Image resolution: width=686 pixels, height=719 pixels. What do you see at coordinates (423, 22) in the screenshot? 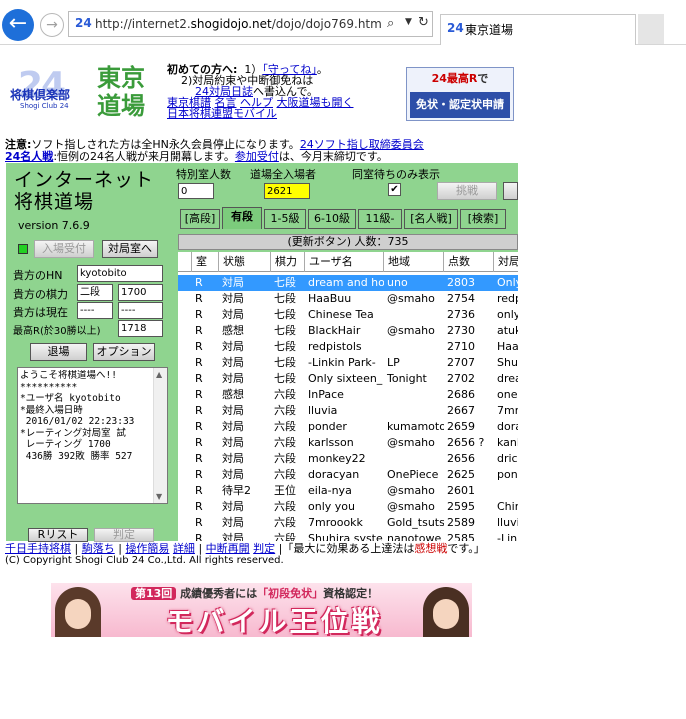
I see `refresh-icon: ↻` at bounding box center [423, 22].